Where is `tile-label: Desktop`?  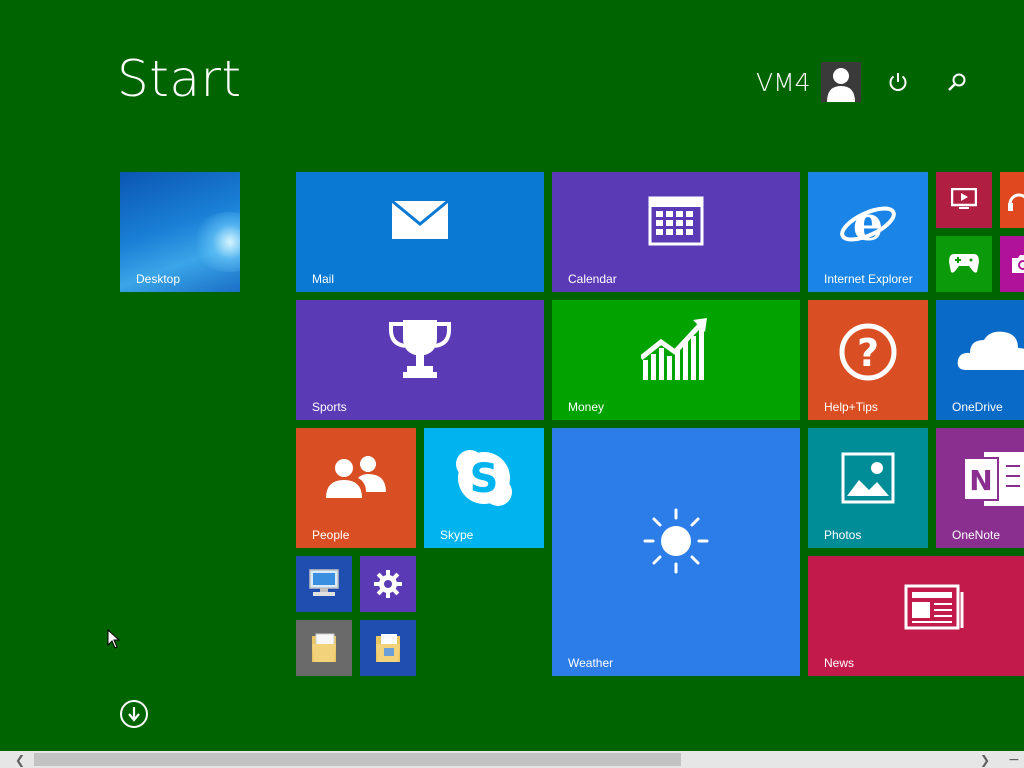
tile-label: Desktop is located at coordinates (158, 279).